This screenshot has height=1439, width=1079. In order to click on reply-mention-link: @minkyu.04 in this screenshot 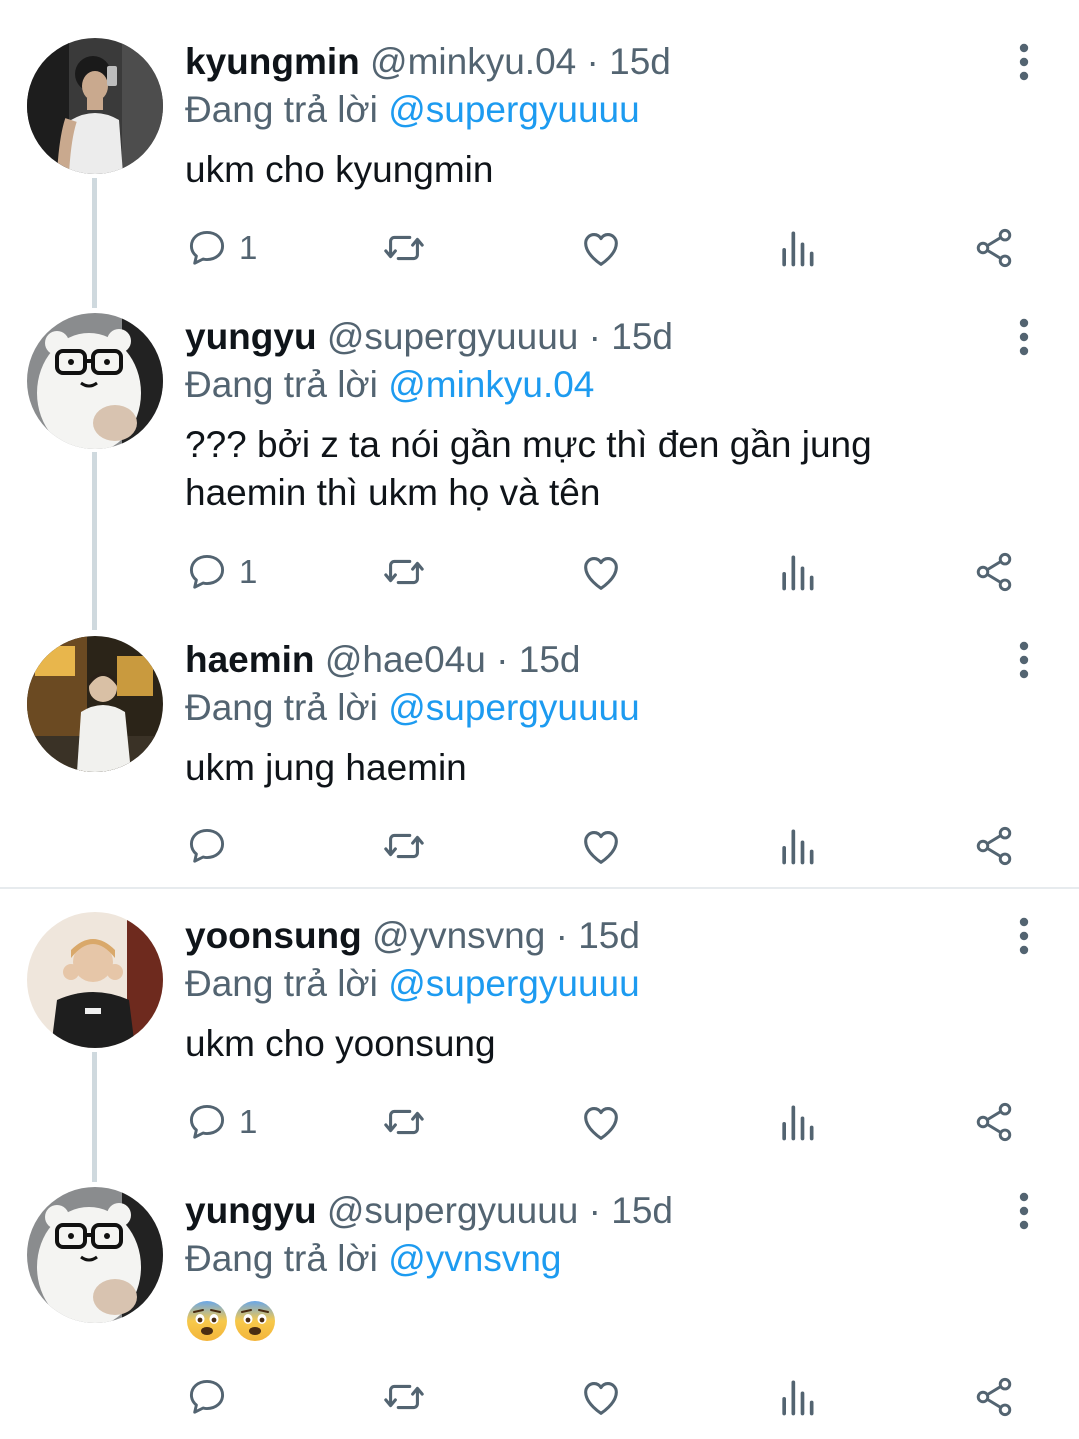, I will do `click(491, 384)`.